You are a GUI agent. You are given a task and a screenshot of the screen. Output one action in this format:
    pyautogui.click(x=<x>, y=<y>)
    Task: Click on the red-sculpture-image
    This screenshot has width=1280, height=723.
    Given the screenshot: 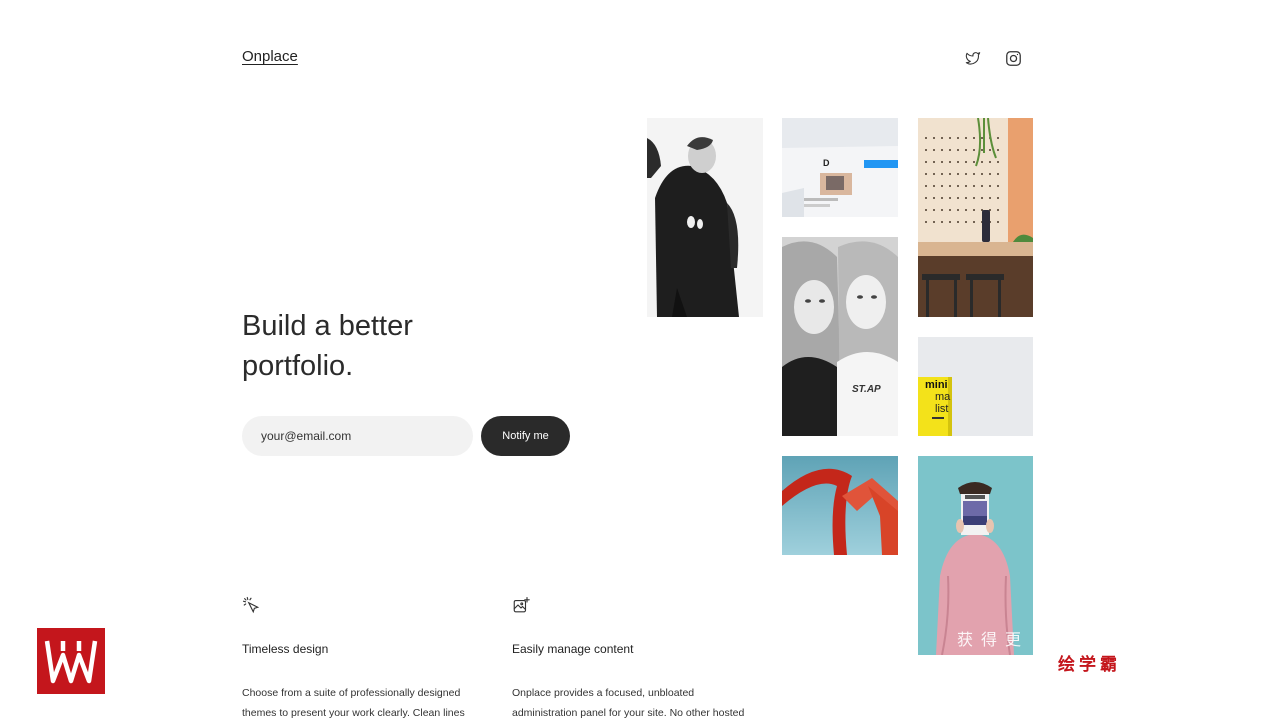 What is the action you would take?
    pyautogui.click(x=840, y=505)
    